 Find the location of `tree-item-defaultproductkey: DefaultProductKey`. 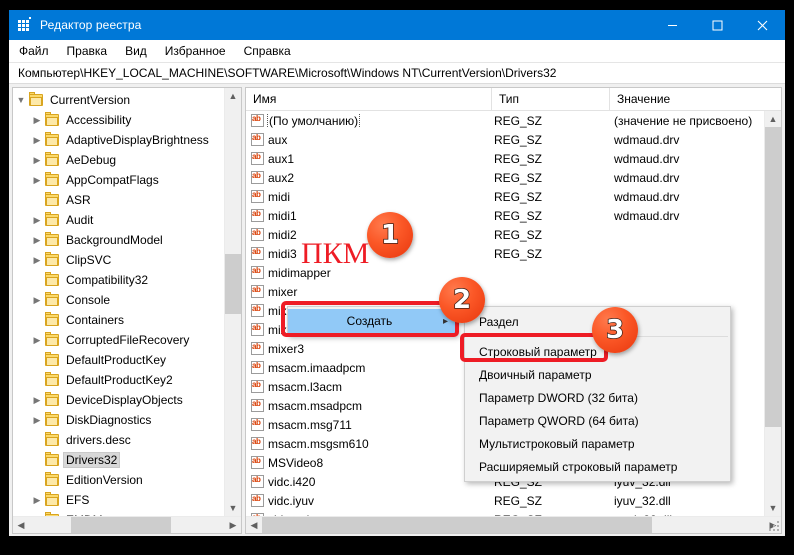

tree-item-defaultproductkey: DefaultProductKey is located at coordinates (127, 360).